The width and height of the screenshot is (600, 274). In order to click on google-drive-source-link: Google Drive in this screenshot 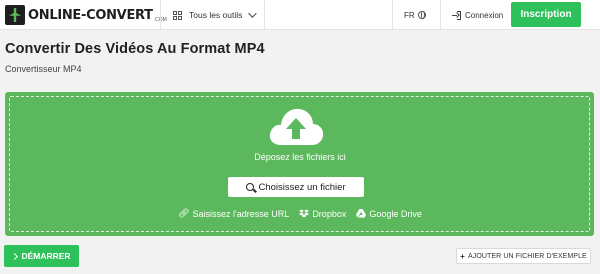, I will do `click(389, 213)`.